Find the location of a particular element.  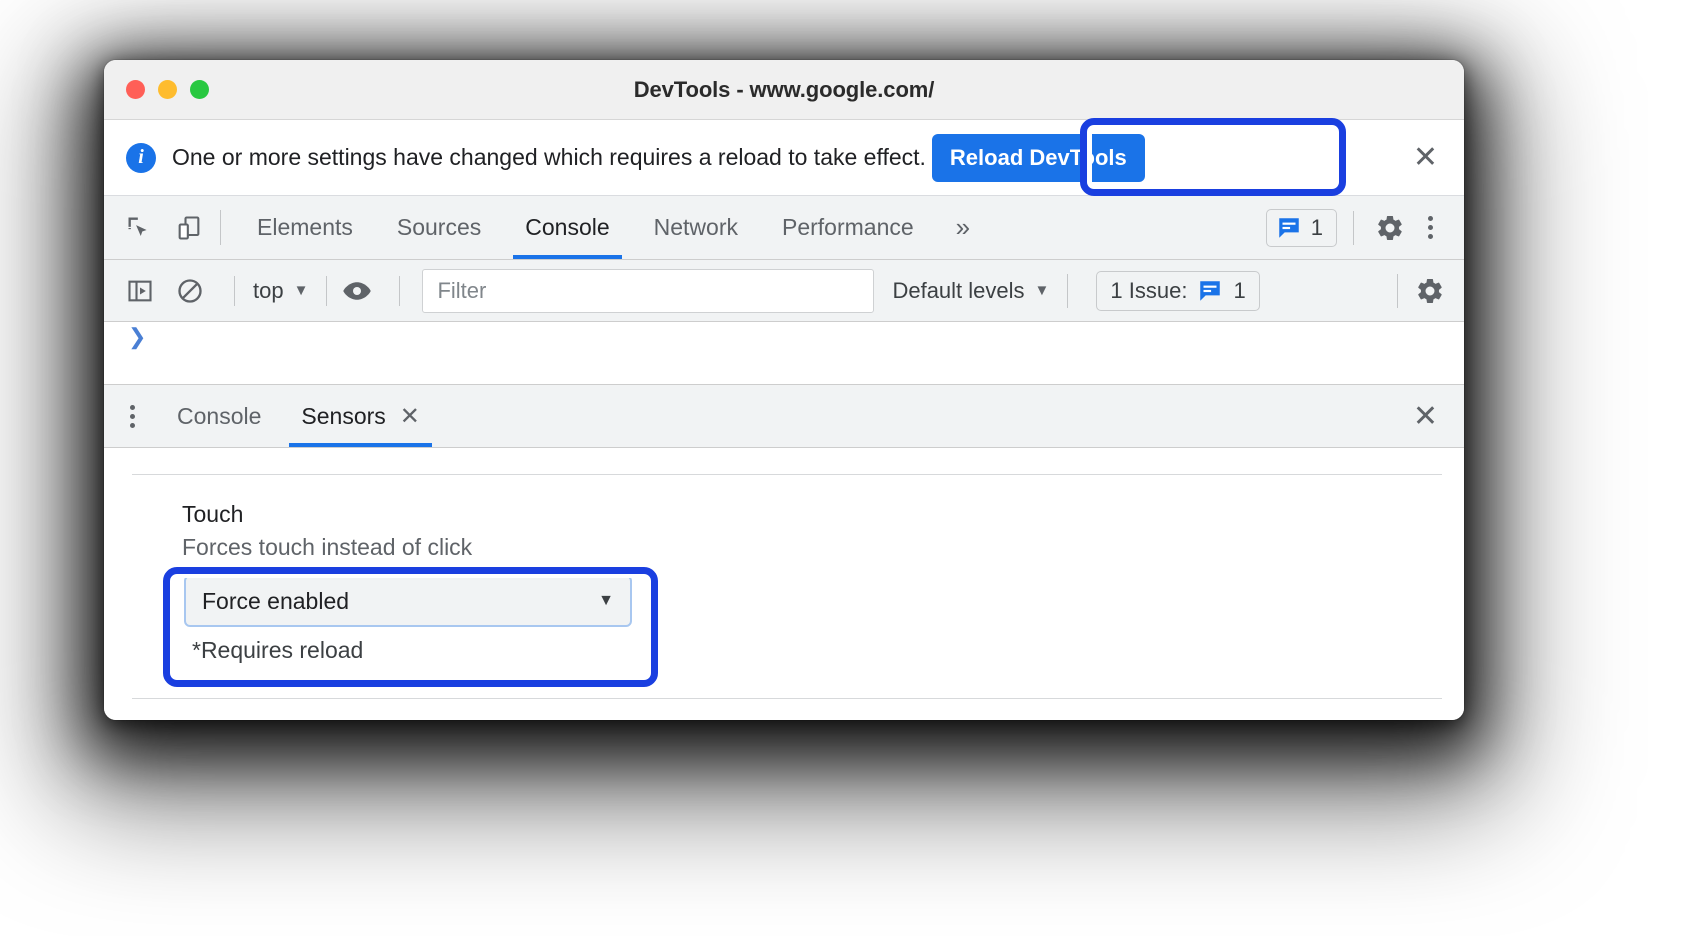

window-titlebar: DevTools - www.google.com/ is located at coordinates (784, 90).